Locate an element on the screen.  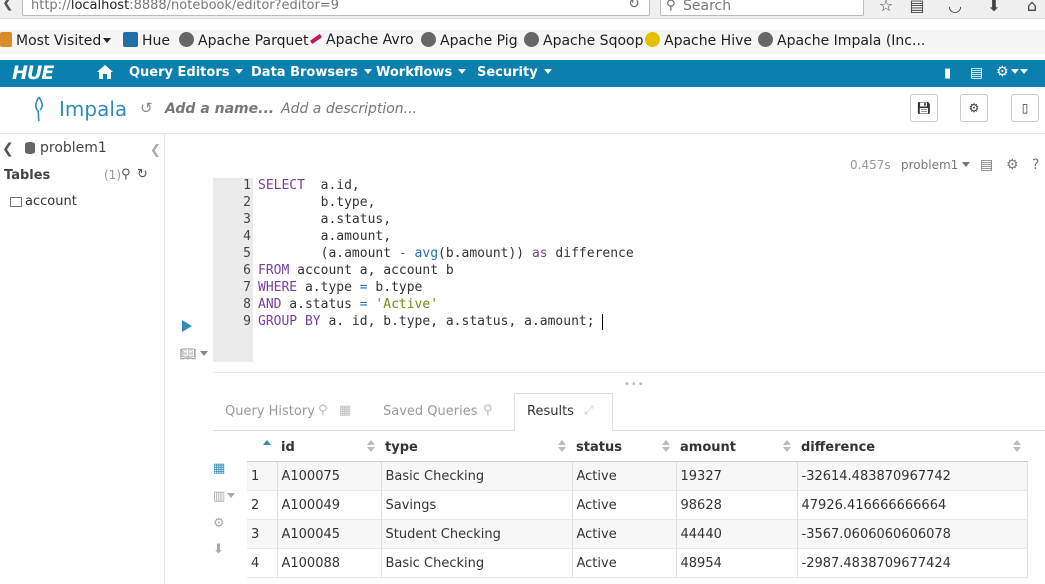
home-icon: ⌂ is located at coordinates (1032, 7).